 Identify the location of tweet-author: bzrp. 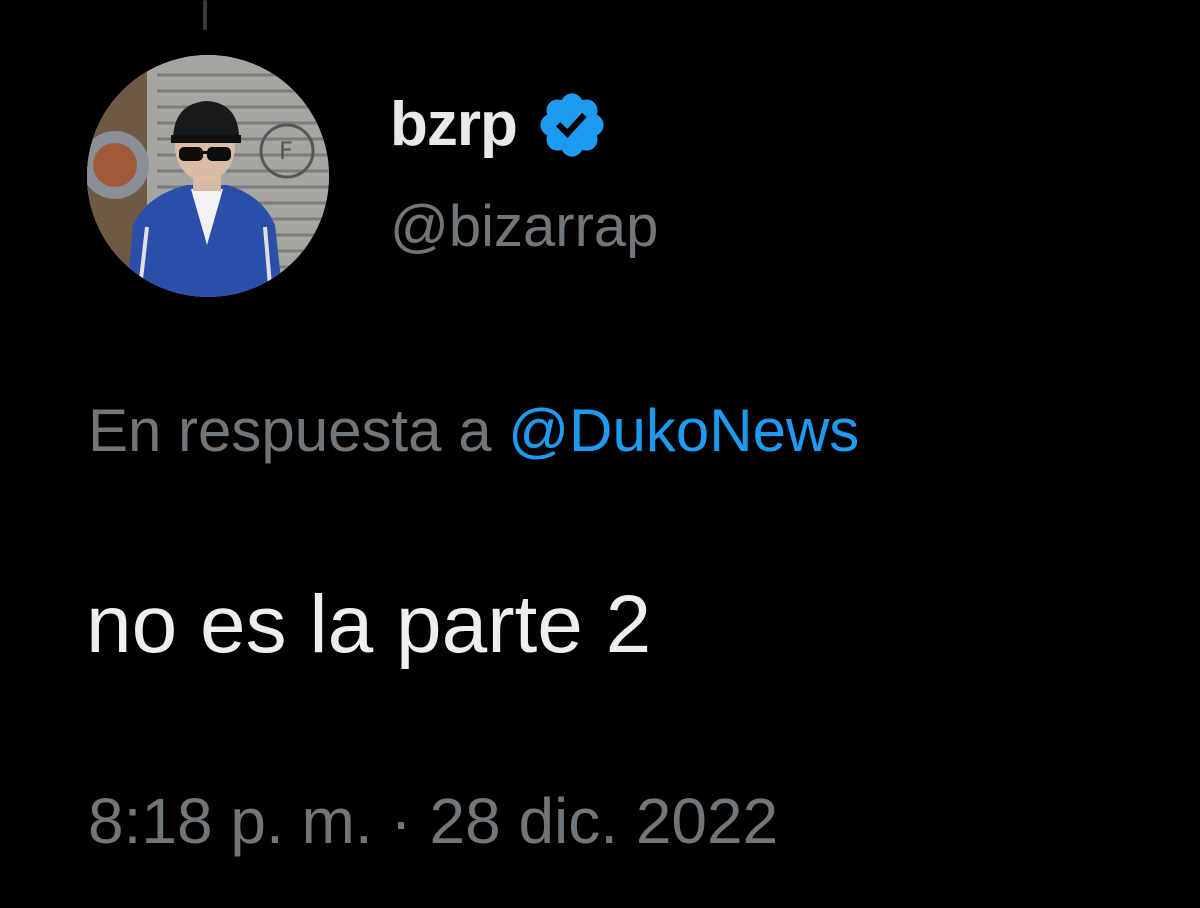
(499, 125).